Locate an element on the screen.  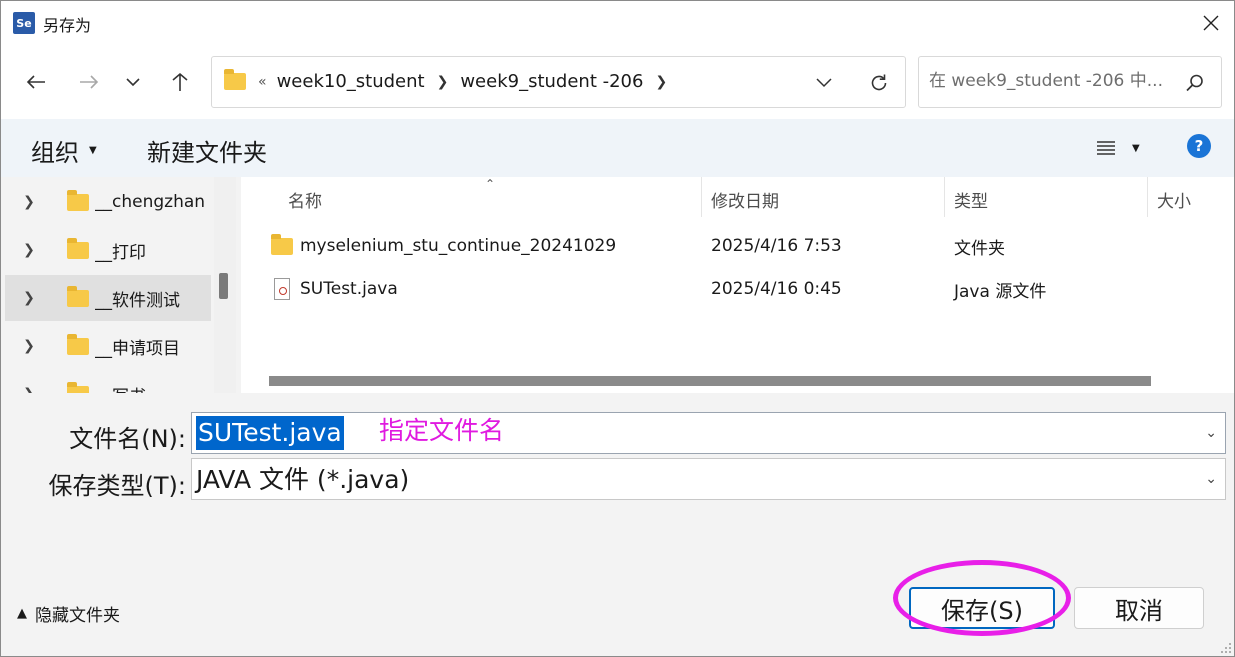
file-row: SUTest.java 2025/4/16 0:45 Java 源文件 is located at coordinates (751, 289).